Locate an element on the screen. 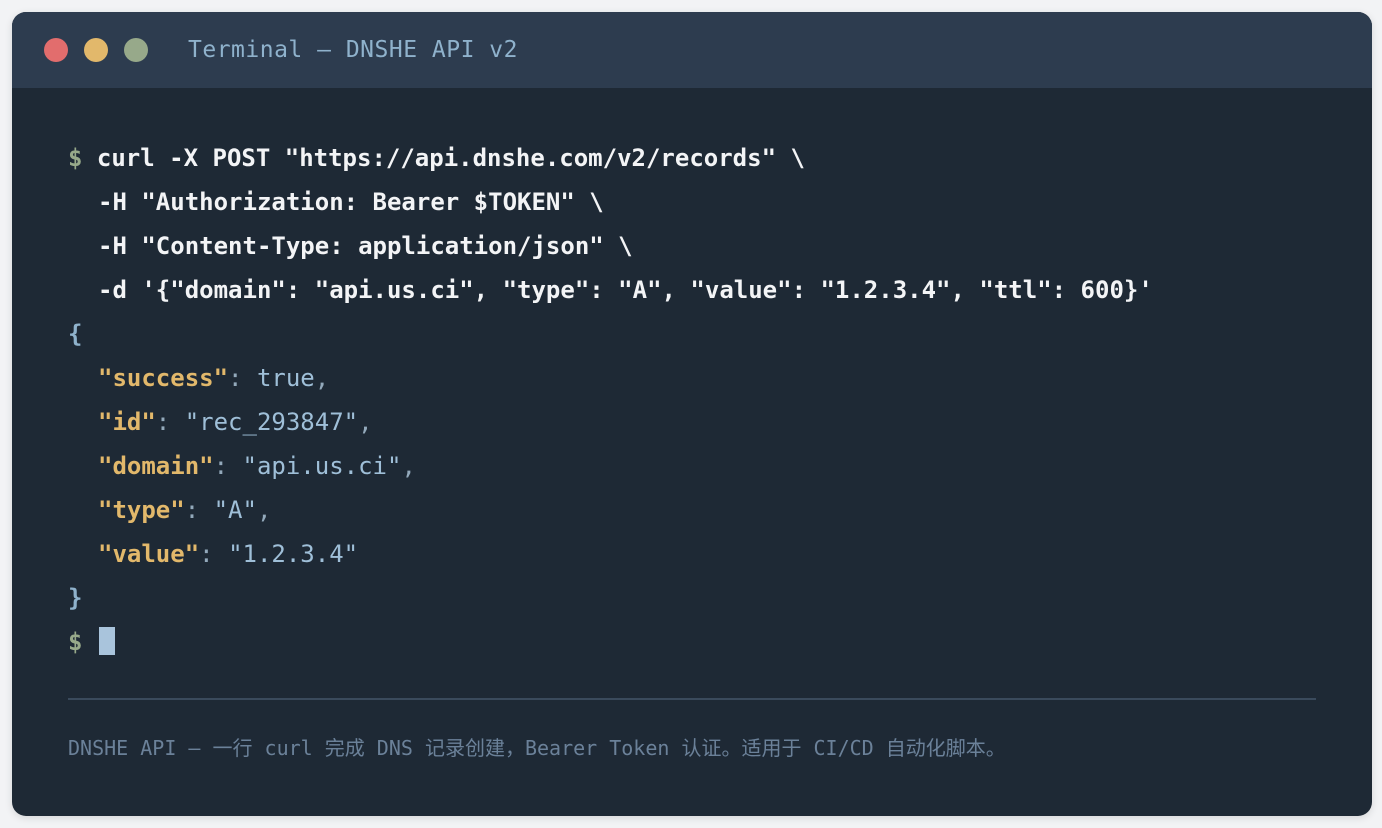  json-key: "type" is located at coordinates (141, 510).